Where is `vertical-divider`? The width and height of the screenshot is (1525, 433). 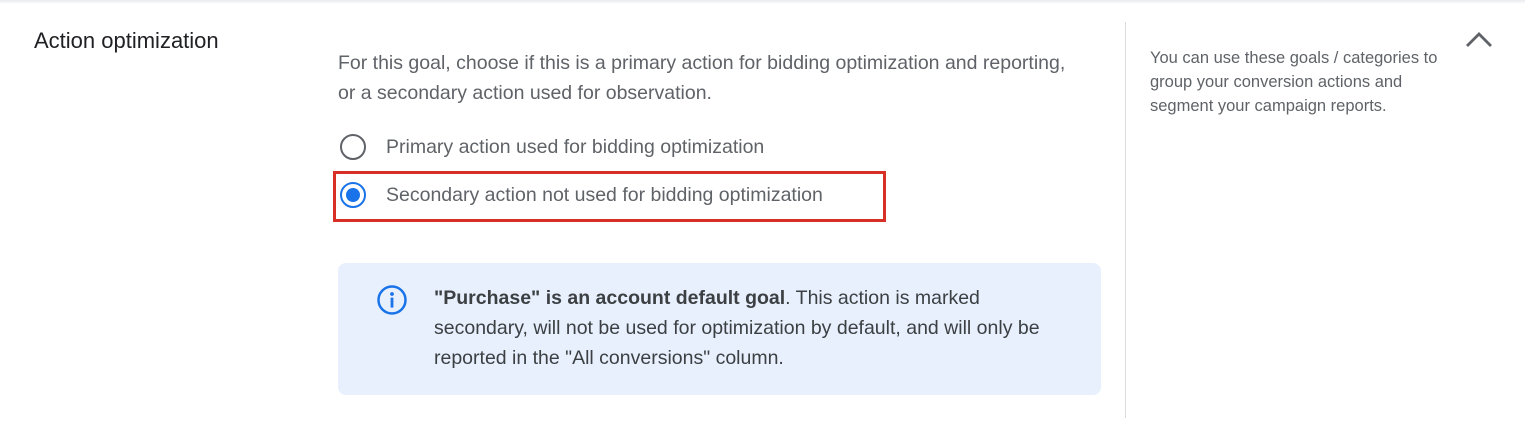 vertical-divider is located at coordinates (1125, 220).